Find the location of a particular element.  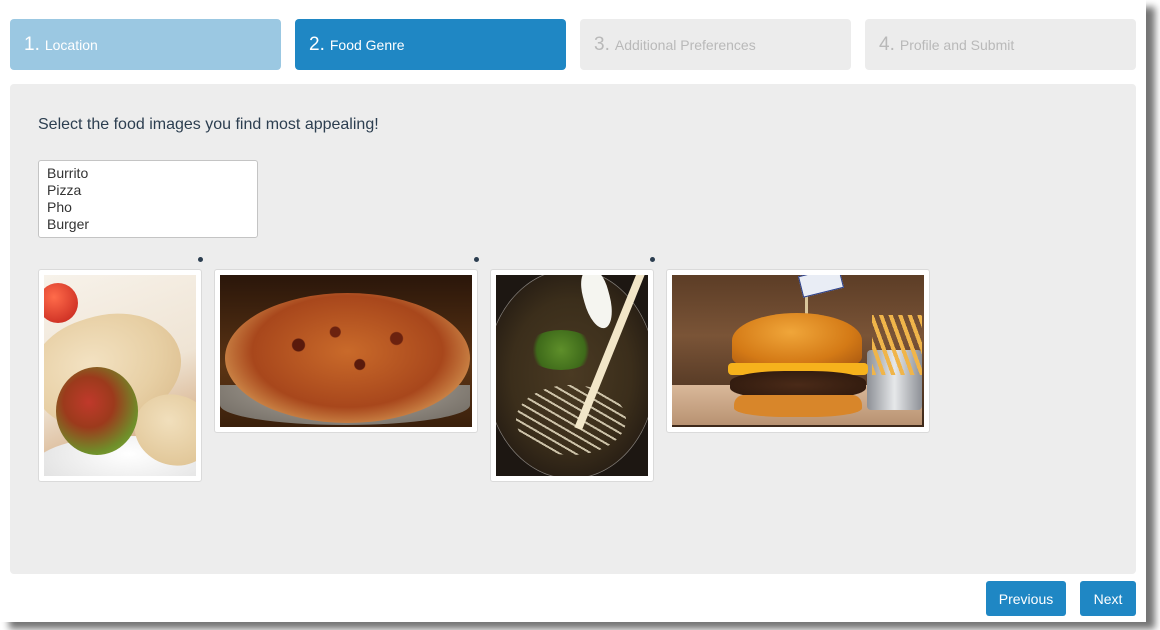

step-number: 1. is located at coordinates (32, 44).